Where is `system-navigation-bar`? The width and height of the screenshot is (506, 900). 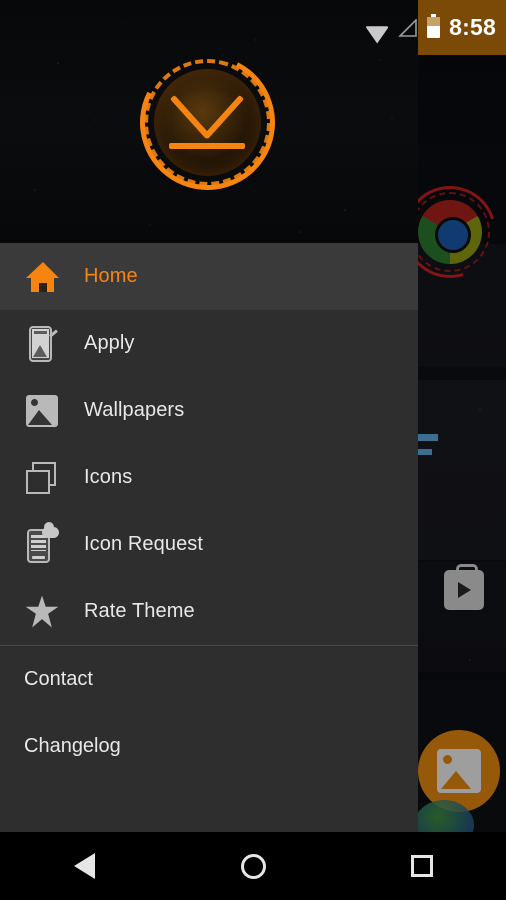
system-navigation-bar is located at coordinates (253, 866).